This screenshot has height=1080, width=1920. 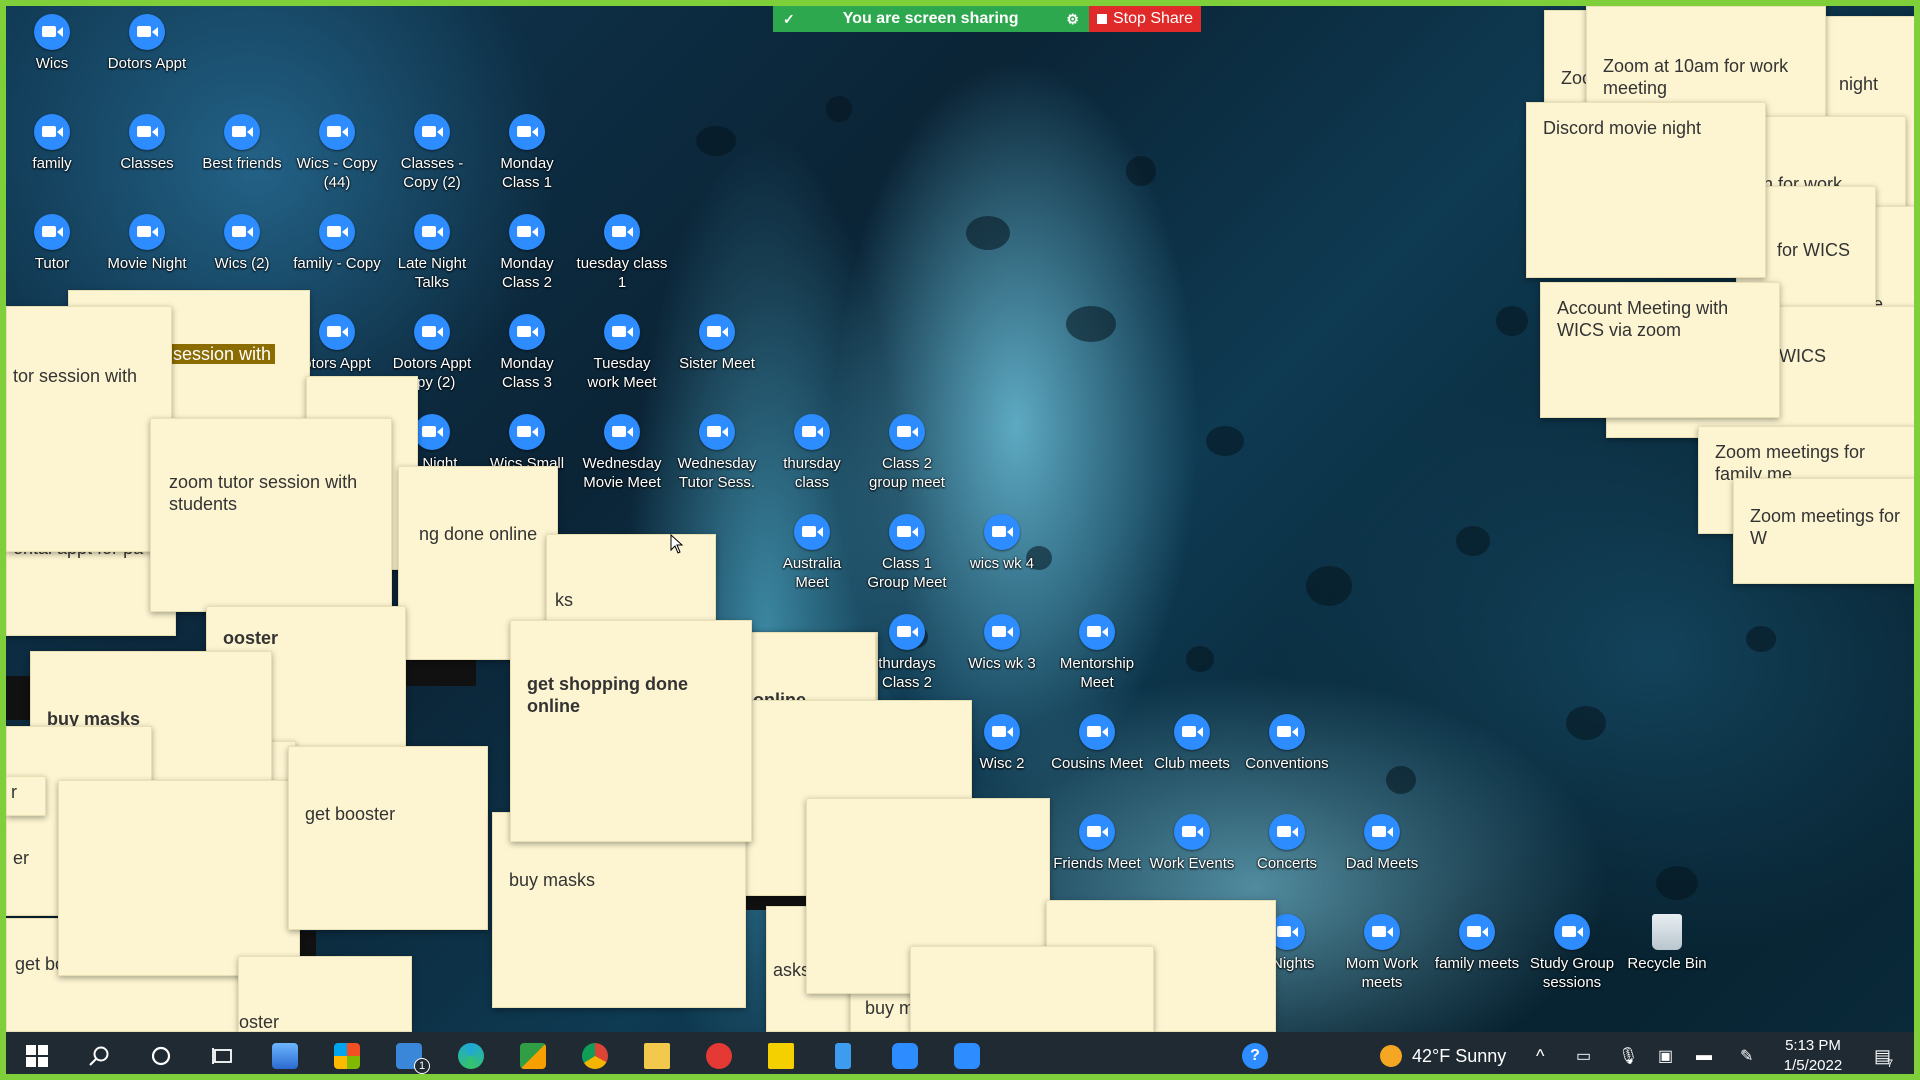 What do you see at coordinates (812, 453) in the screenshot?
I see `desktop-icon-thursday-class: thursday class` at bounding box center [812, 453].